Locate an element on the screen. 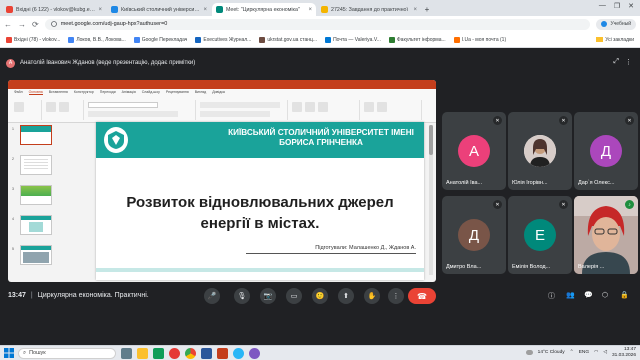 This screenshot has width=640, height=360. reload-icon: ⟳ is located at coordinates (35, 24).